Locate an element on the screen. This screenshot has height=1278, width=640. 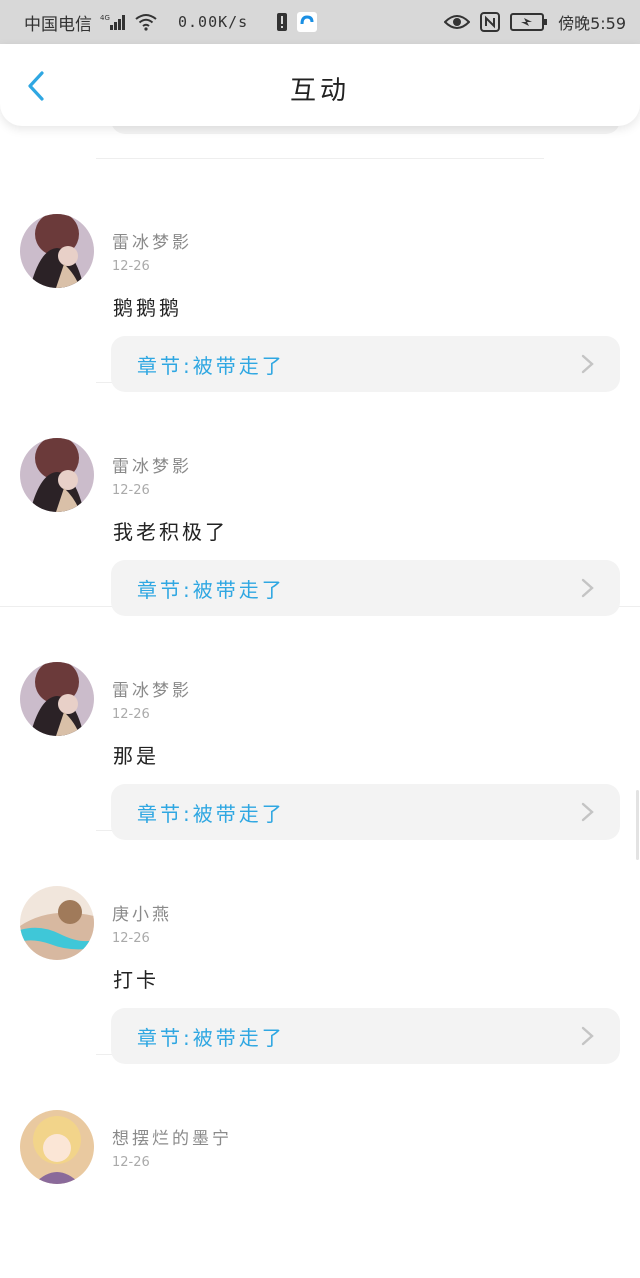
comment-text: 打卡 is located at coordinates (136, 980).